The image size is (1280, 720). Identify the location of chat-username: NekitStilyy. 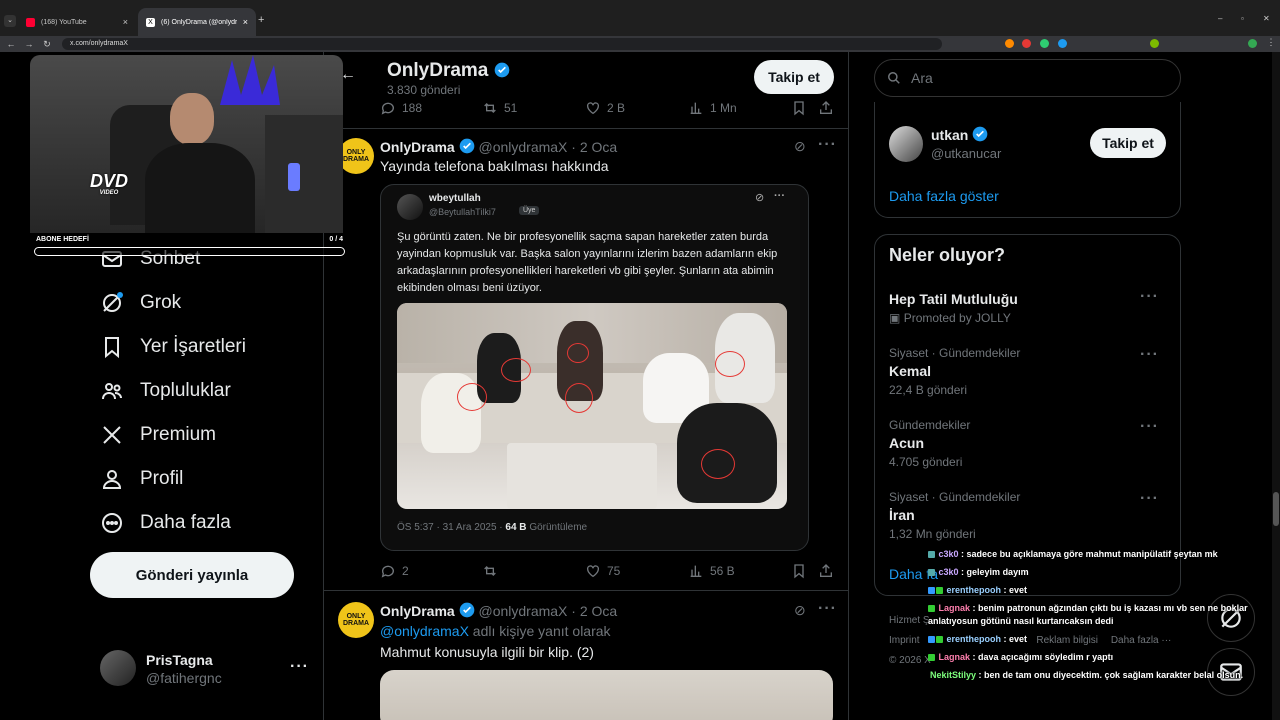
(953, 675).